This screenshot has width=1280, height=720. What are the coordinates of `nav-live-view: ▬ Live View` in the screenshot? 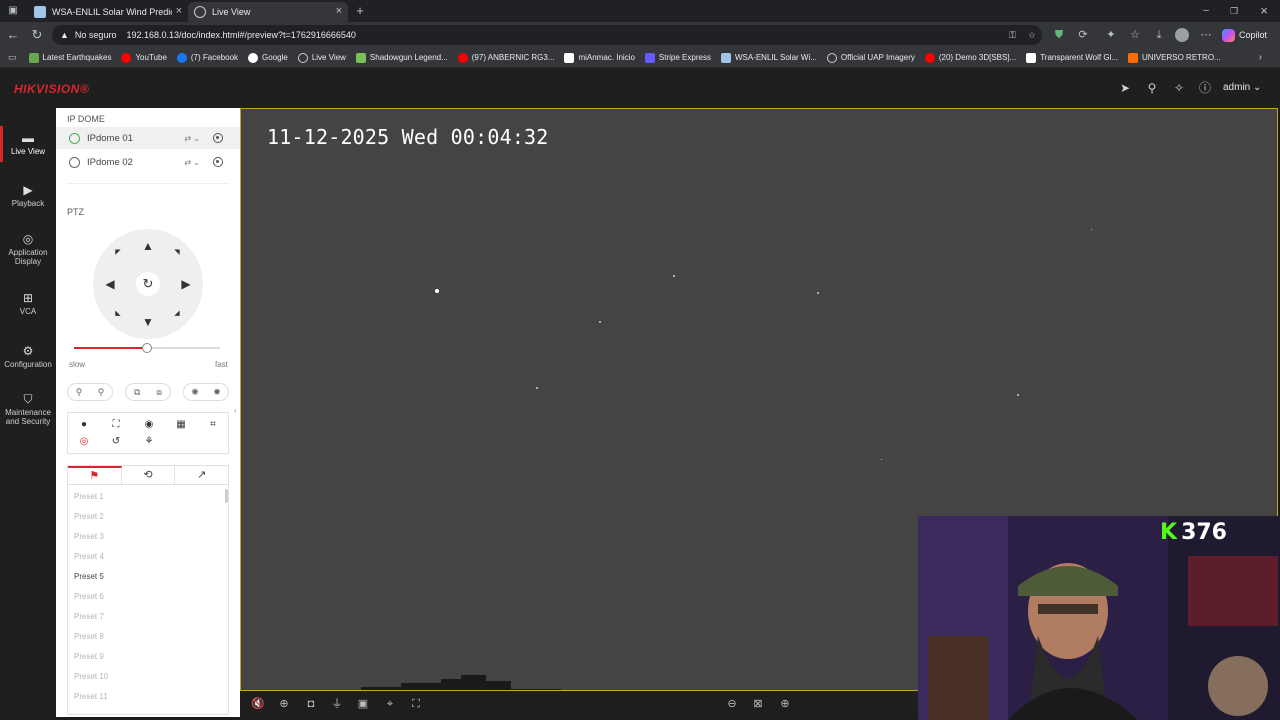 It's located at (28, 144).